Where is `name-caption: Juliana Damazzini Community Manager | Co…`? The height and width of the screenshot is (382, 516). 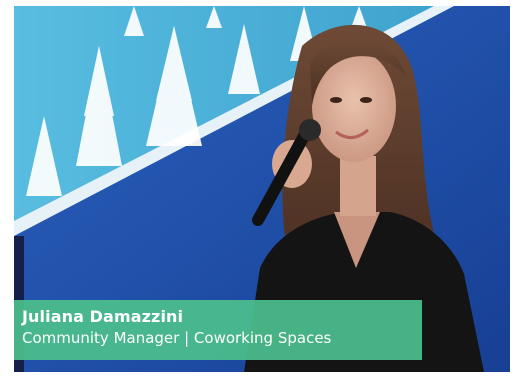
name-caption: Juliana Damazzini Community Manager | Co… is located at coordinates (218, 330).